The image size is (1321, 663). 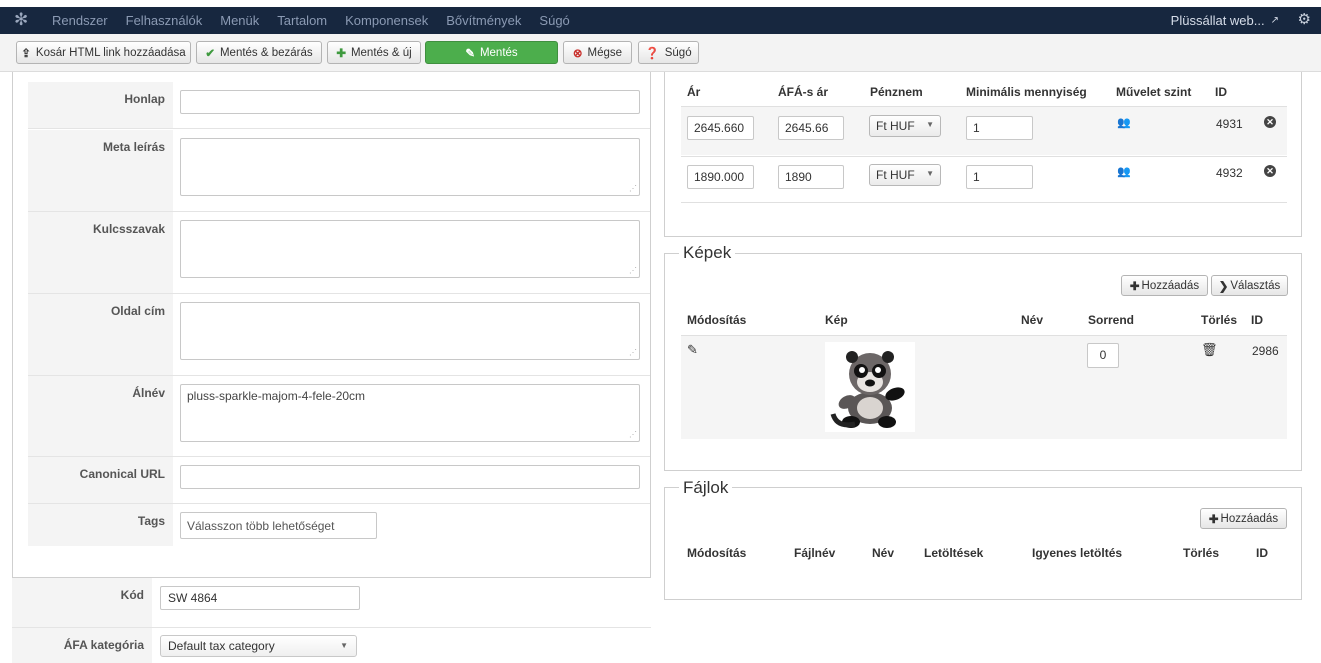 I want to click on meta-desc-row: Meta leírás ⋰, so click(x=339, y=171).